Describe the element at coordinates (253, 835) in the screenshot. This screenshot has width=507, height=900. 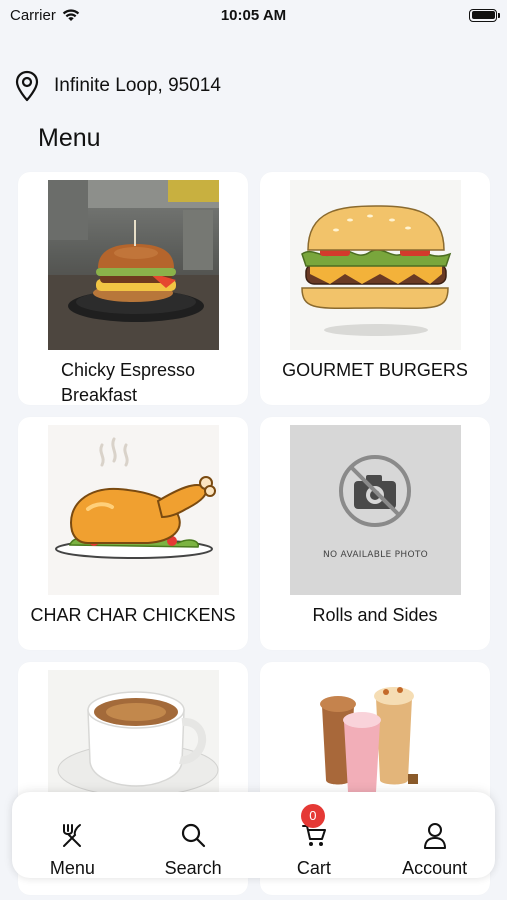
I see `bottom-nav: Menu Search 0 Cart Account` at that location.